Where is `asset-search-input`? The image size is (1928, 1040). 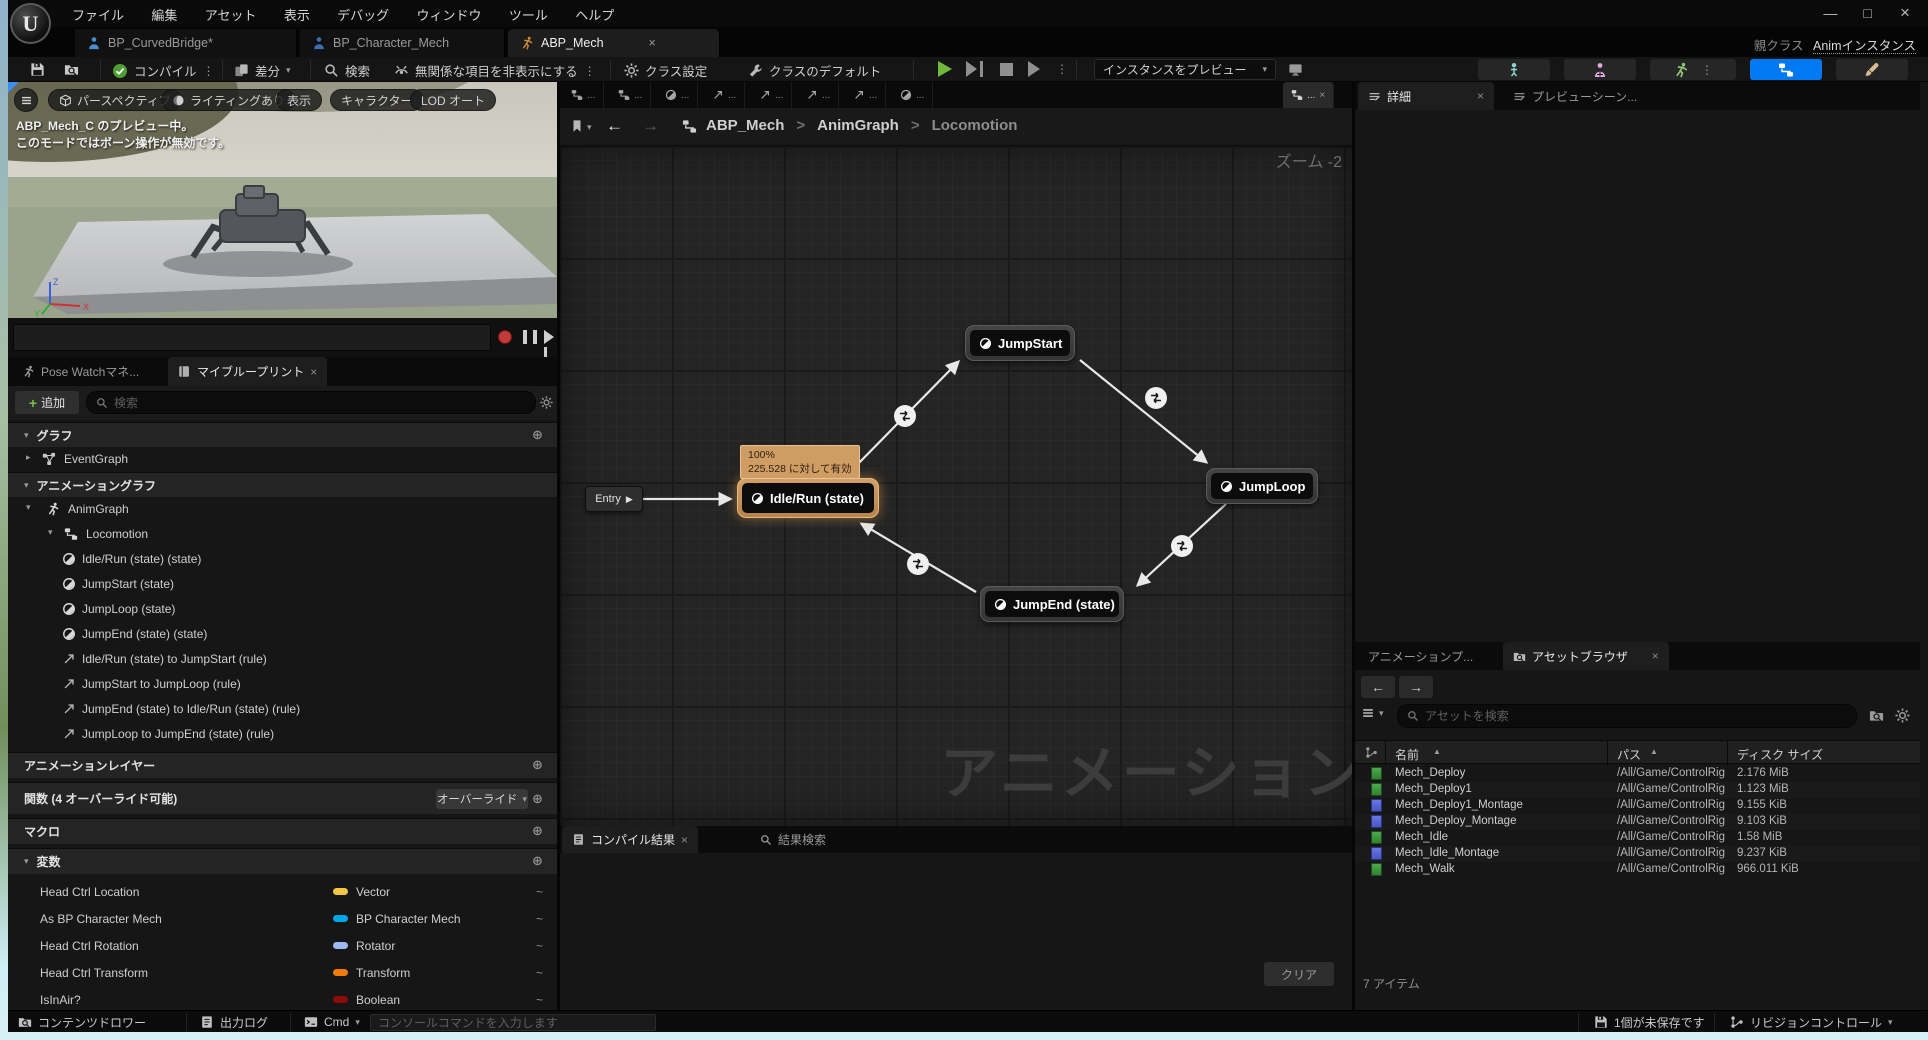
asset-search-input is located at coordinates (1636, 716).